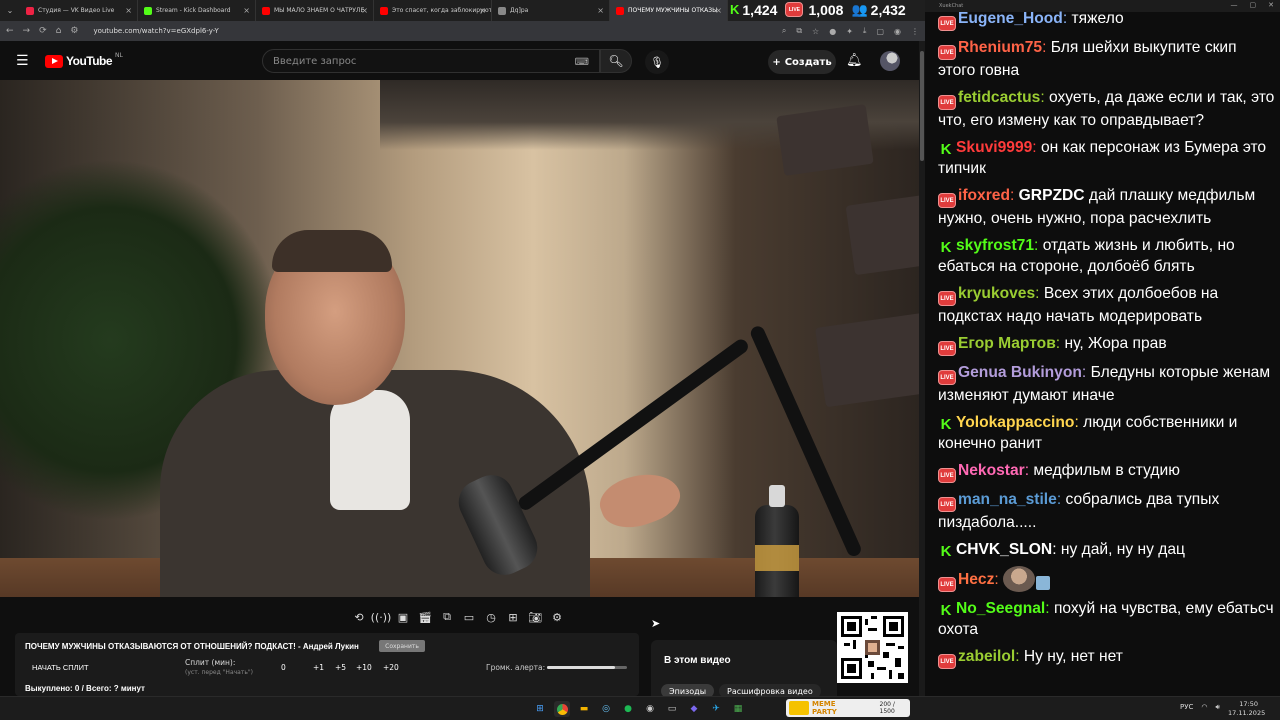 This screenshot has height=720, width=1280. Describe the element at coordinates (557, 617) in the screenshot. I see `settings-gear-icon: ⚙` at that location.